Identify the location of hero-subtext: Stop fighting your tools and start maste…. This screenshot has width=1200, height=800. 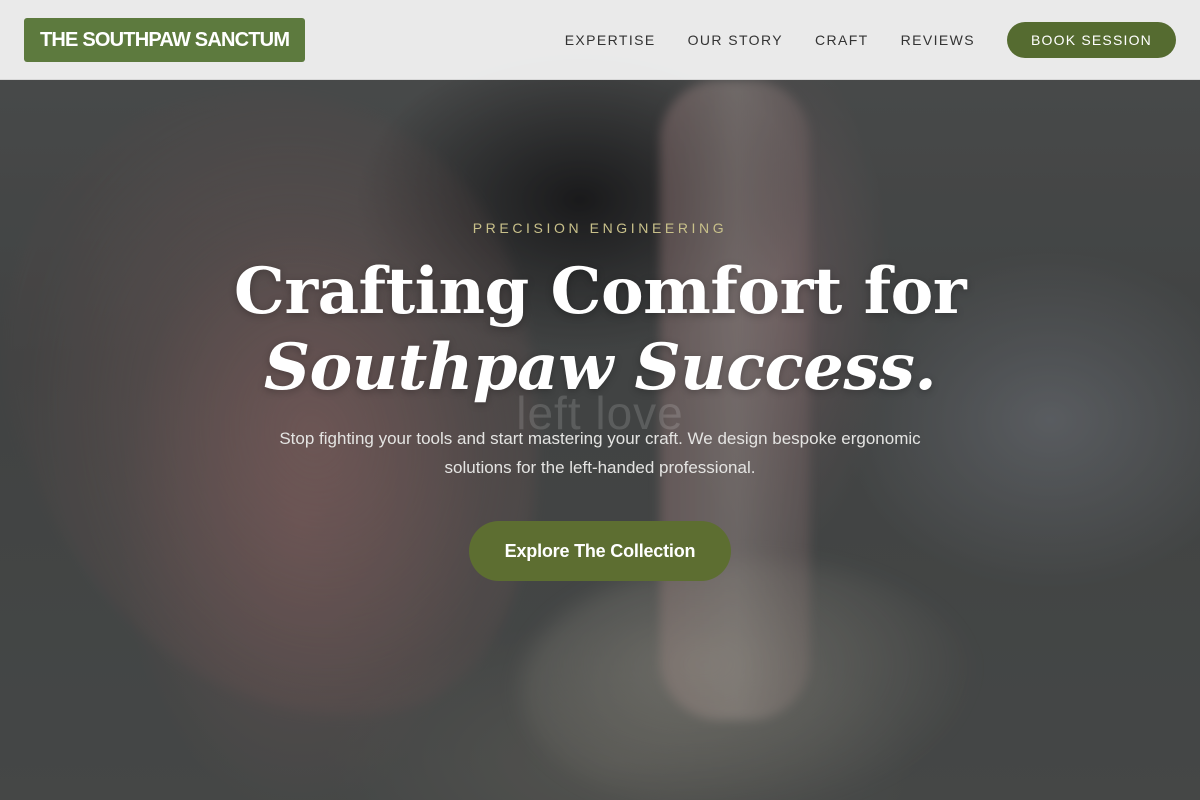
(600, 453).